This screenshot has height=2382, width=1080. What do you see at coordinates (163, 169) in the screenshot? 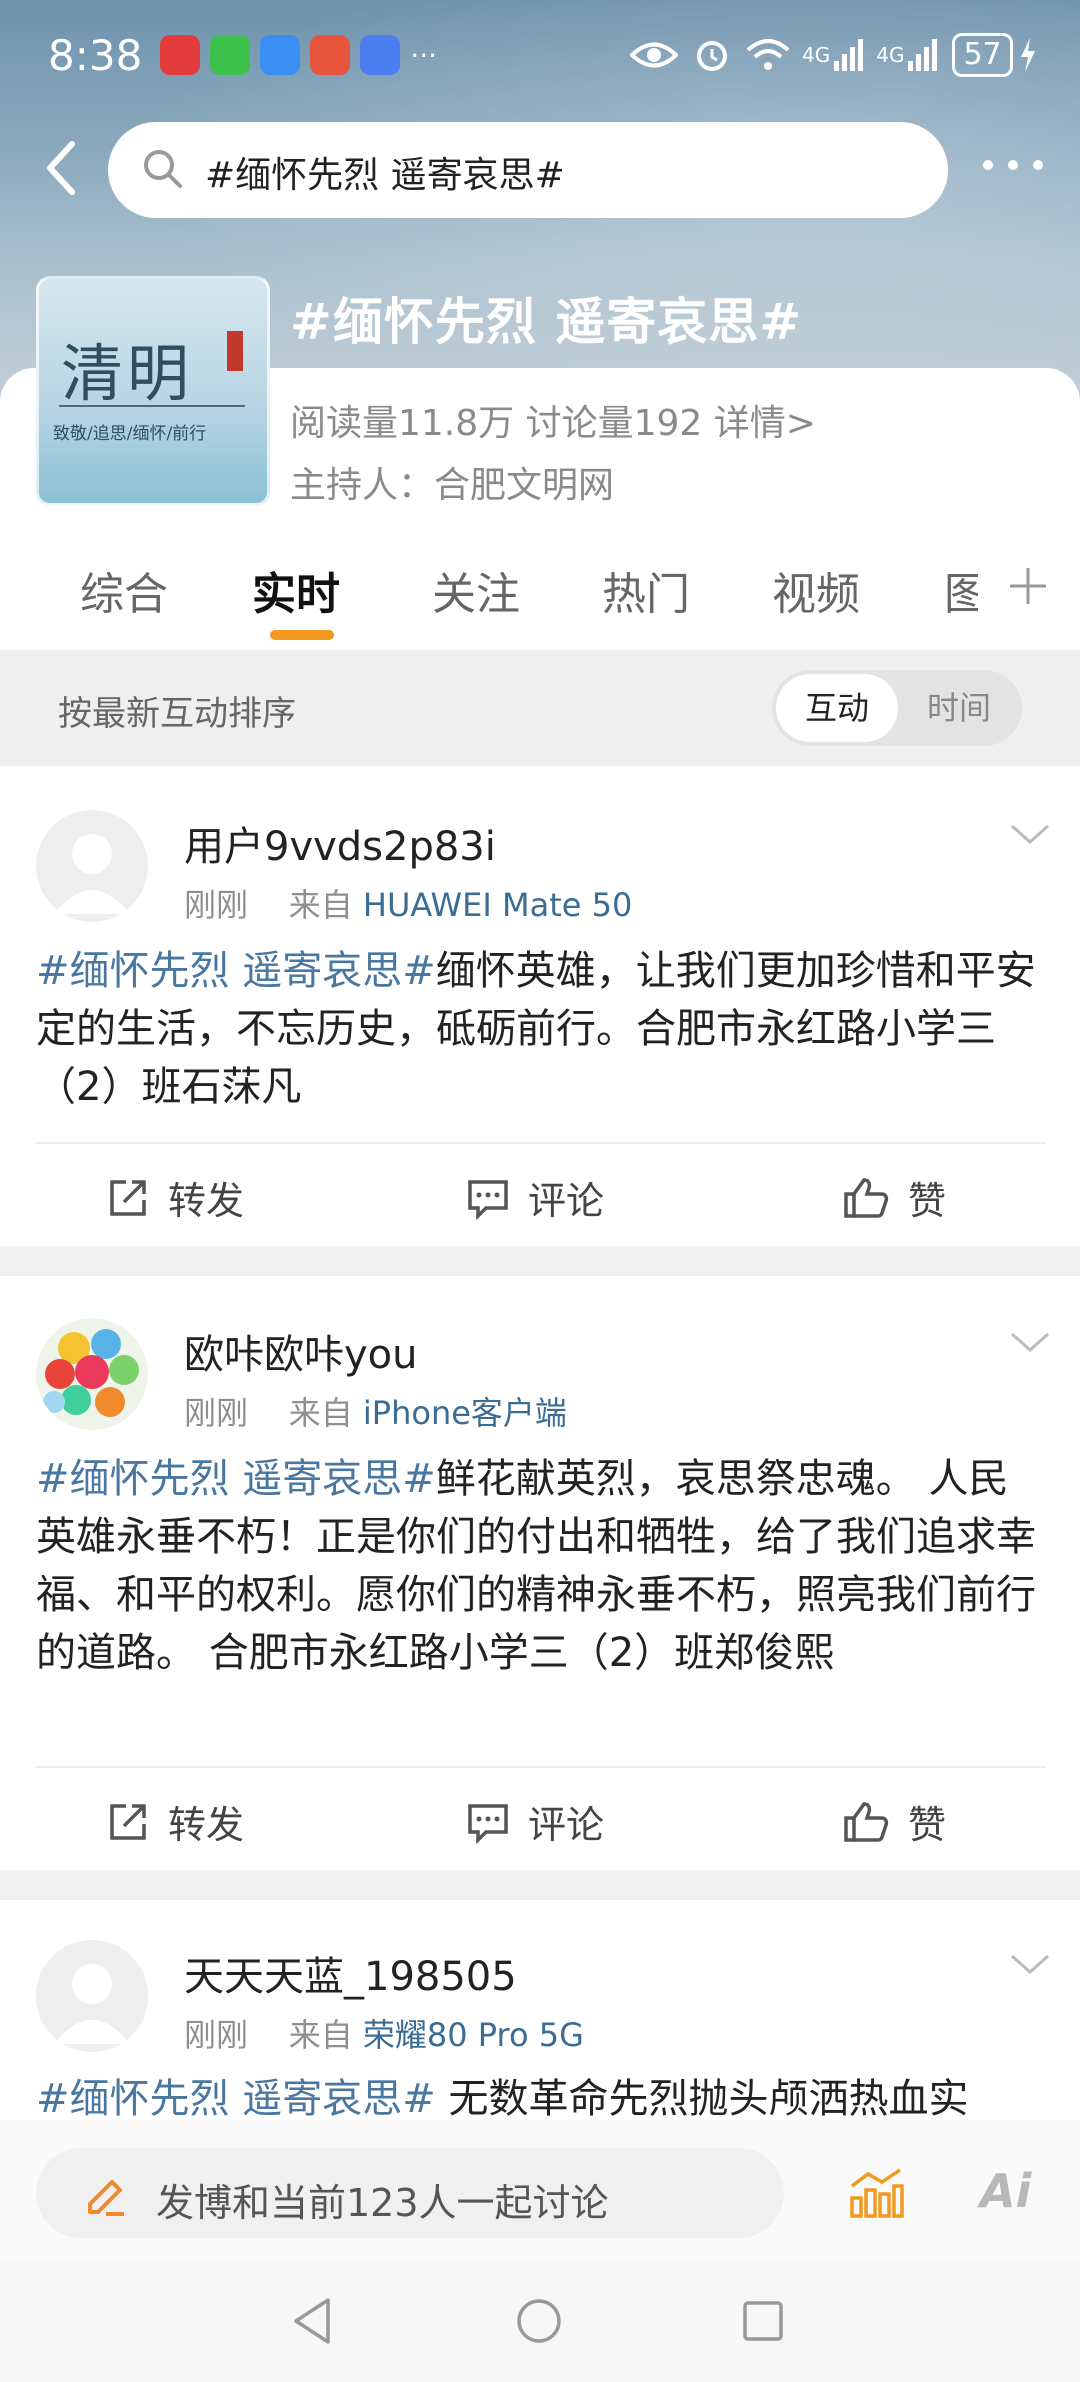
I see `search-icon` at bounding box center [163, 169].